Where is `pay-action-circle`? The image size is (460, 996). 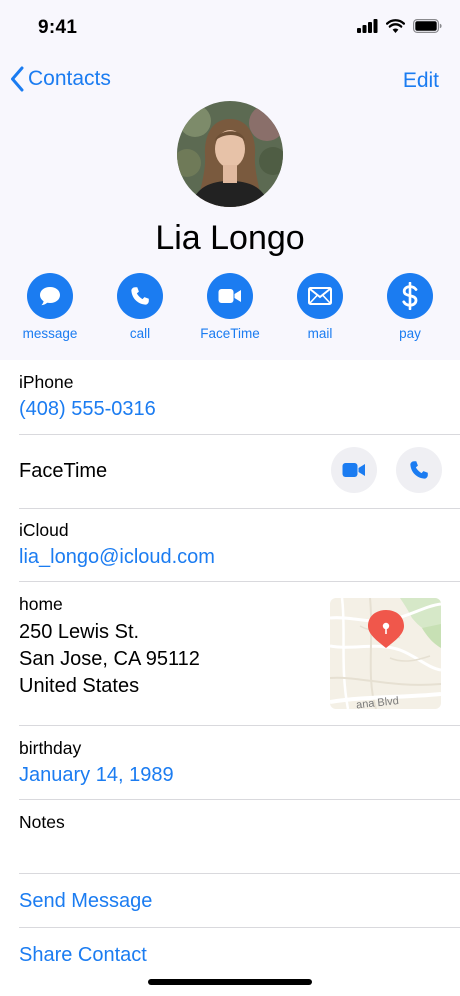
pay-action-circle is located at coordinates (410, 296).